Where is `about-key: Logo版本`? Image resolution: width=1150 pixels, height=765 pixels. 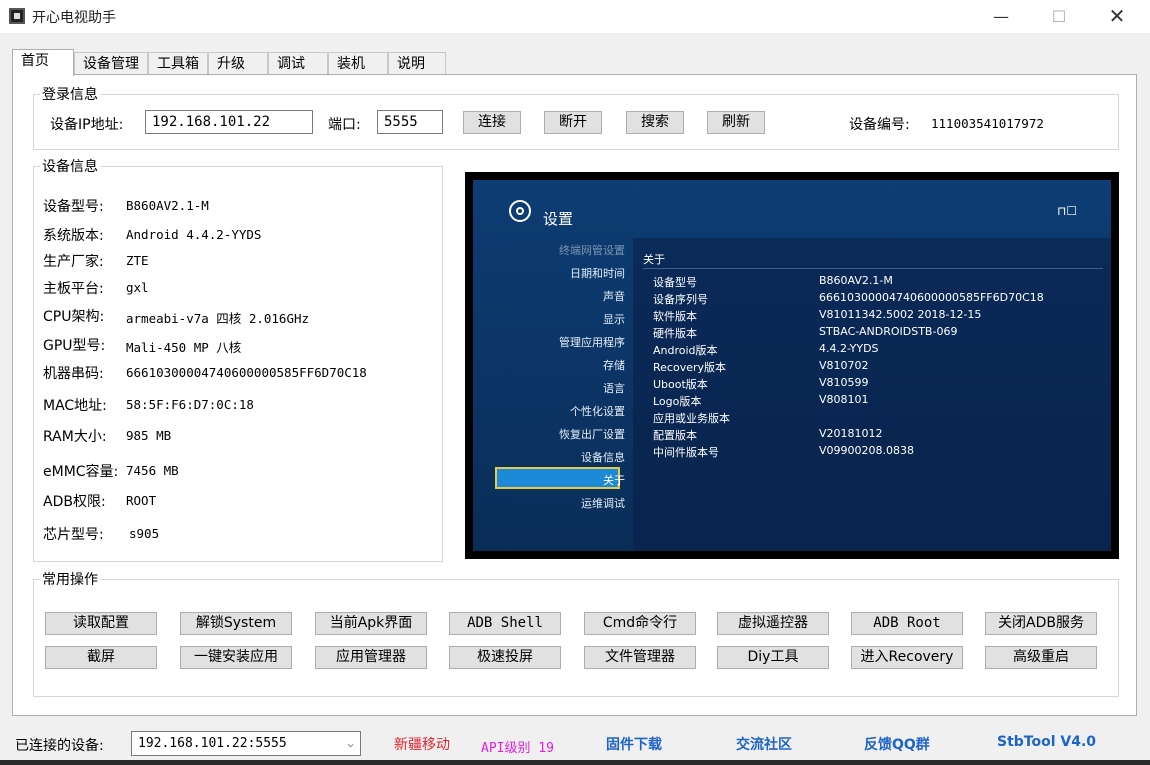
about-key: Logo版本 is located at coordinates (677, 401).